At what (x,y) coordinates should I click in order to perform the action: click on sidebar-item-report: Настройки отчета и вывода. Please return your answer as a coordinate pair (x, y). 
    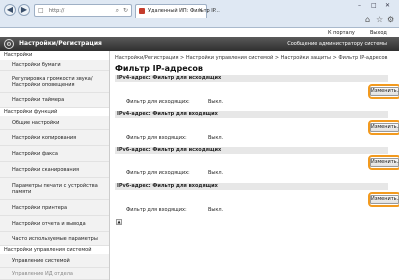
    Looking at the image, I should click on (54, 224).